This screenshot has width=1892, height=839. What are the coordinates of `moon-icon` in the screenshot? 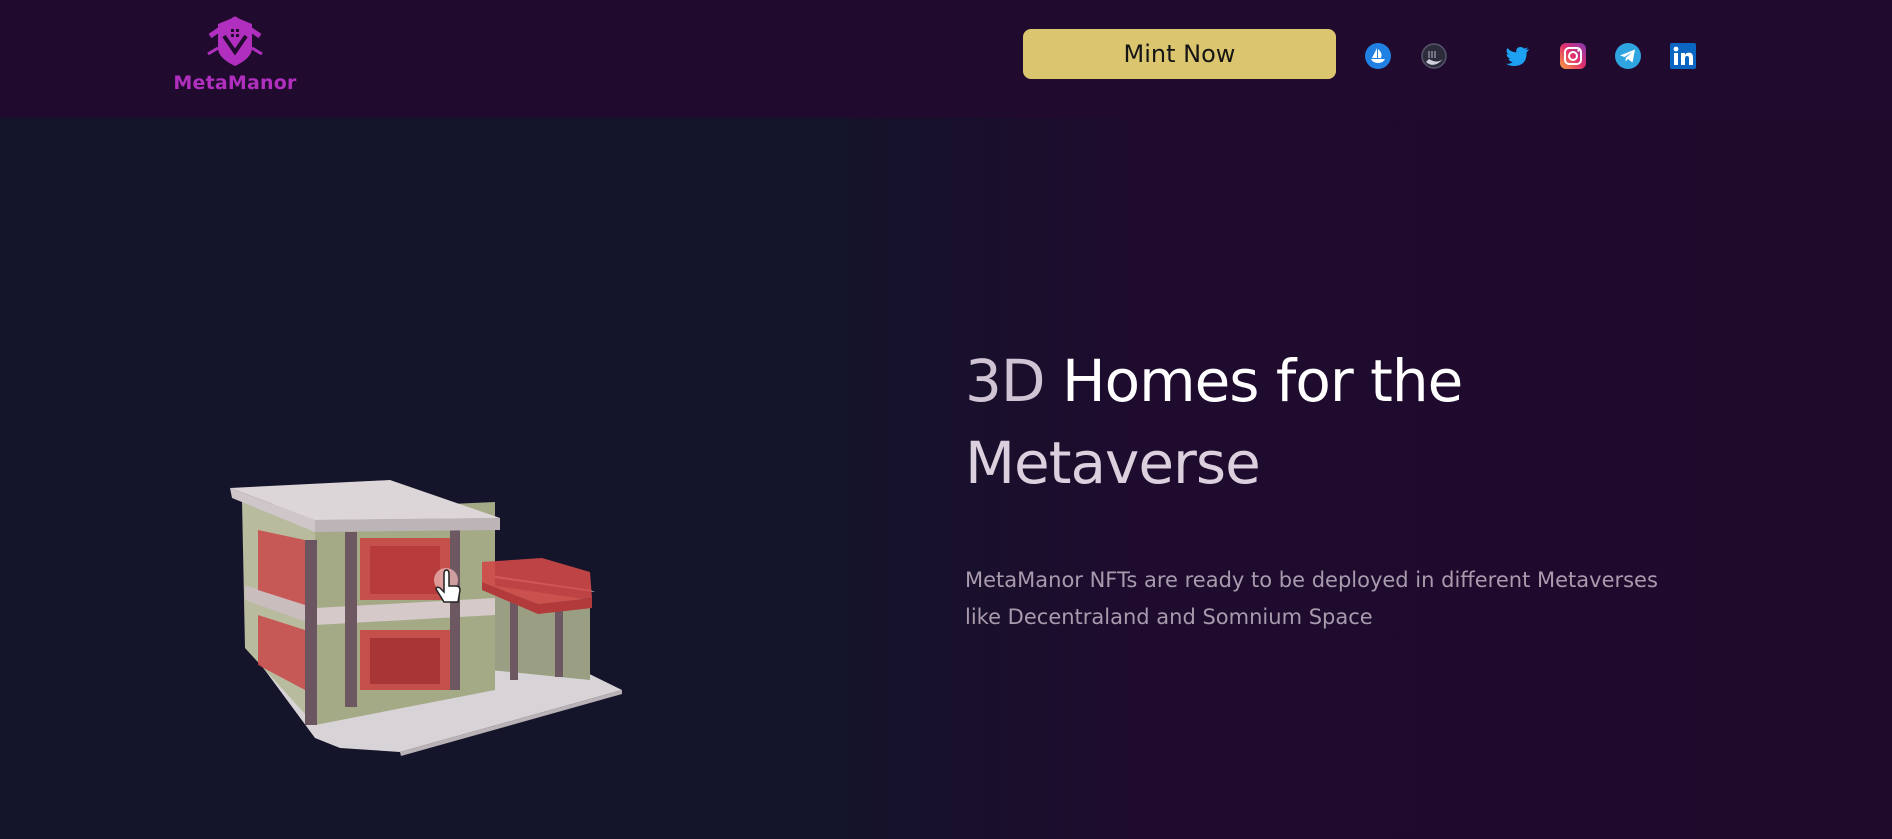 It's located at (1434, 56).